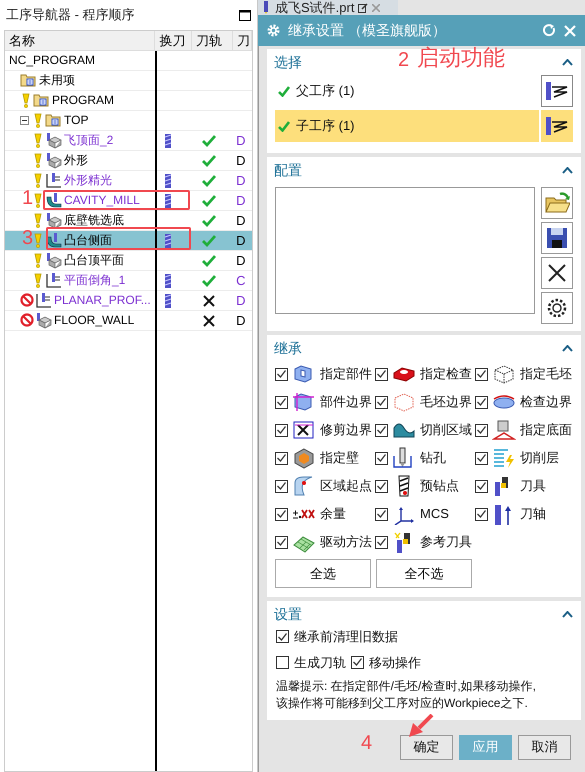  What do you see at coordinates (346, 486) in the screenshot?
I see `checkbox-label: 区域起点` at bounding box center [346, 486].